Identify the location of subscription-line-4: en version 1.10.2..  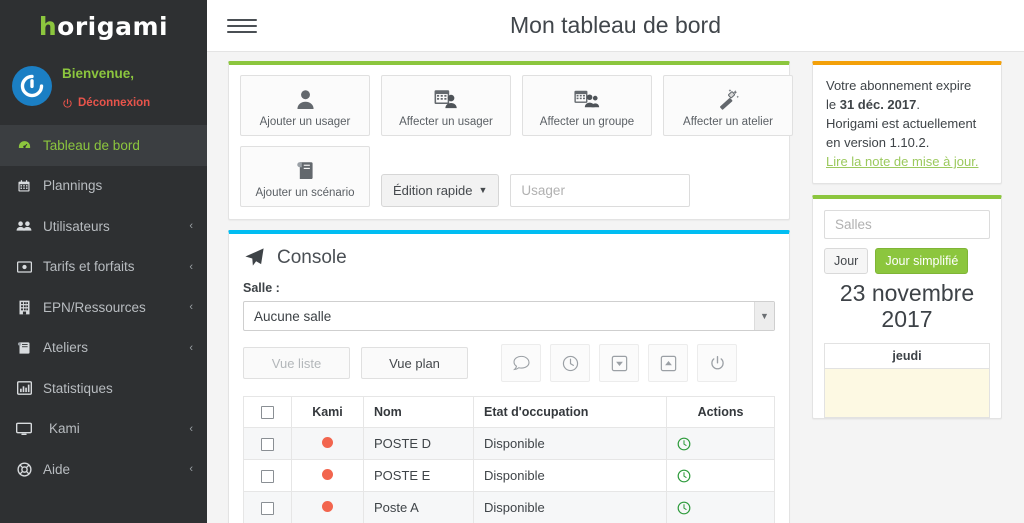
(878, 142).